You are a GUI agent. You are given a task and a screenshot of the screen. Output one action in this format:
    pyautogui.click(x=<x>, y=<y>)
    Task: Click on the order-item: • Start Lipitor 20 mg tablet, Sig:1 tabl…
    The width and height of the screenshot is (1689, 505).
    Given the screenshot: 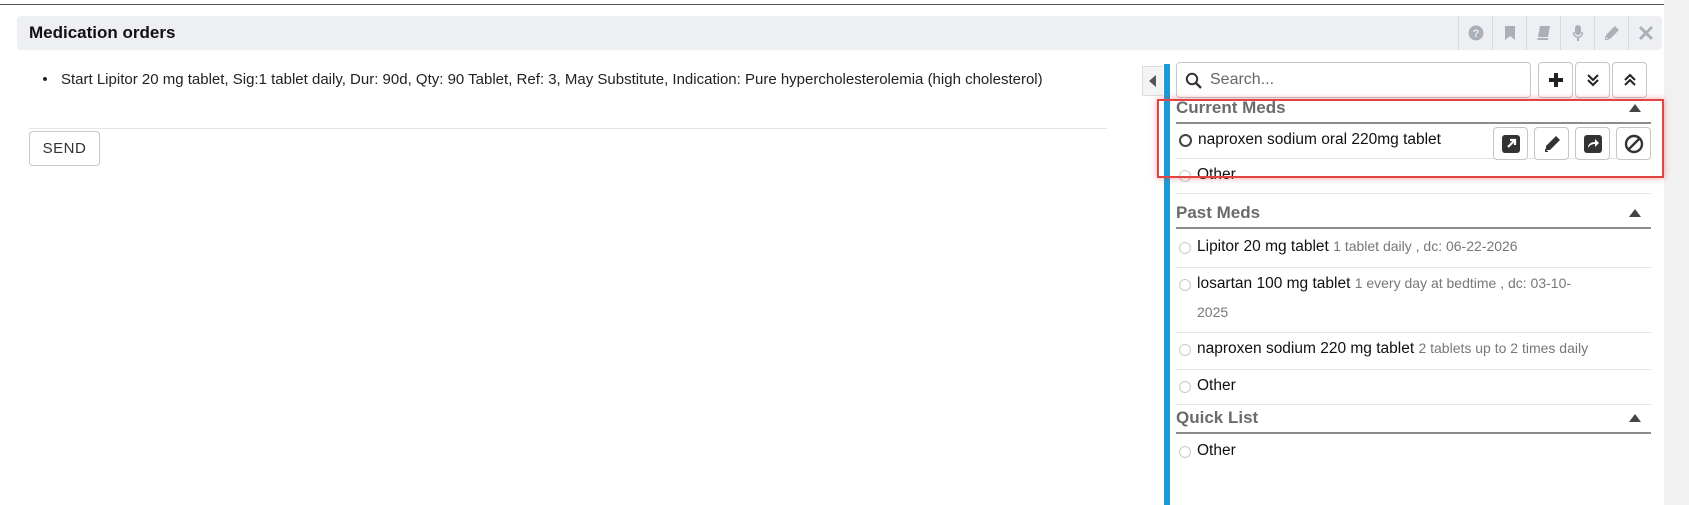 What is the action you would take?
    pyautogui.click(x=568, y=80)
    